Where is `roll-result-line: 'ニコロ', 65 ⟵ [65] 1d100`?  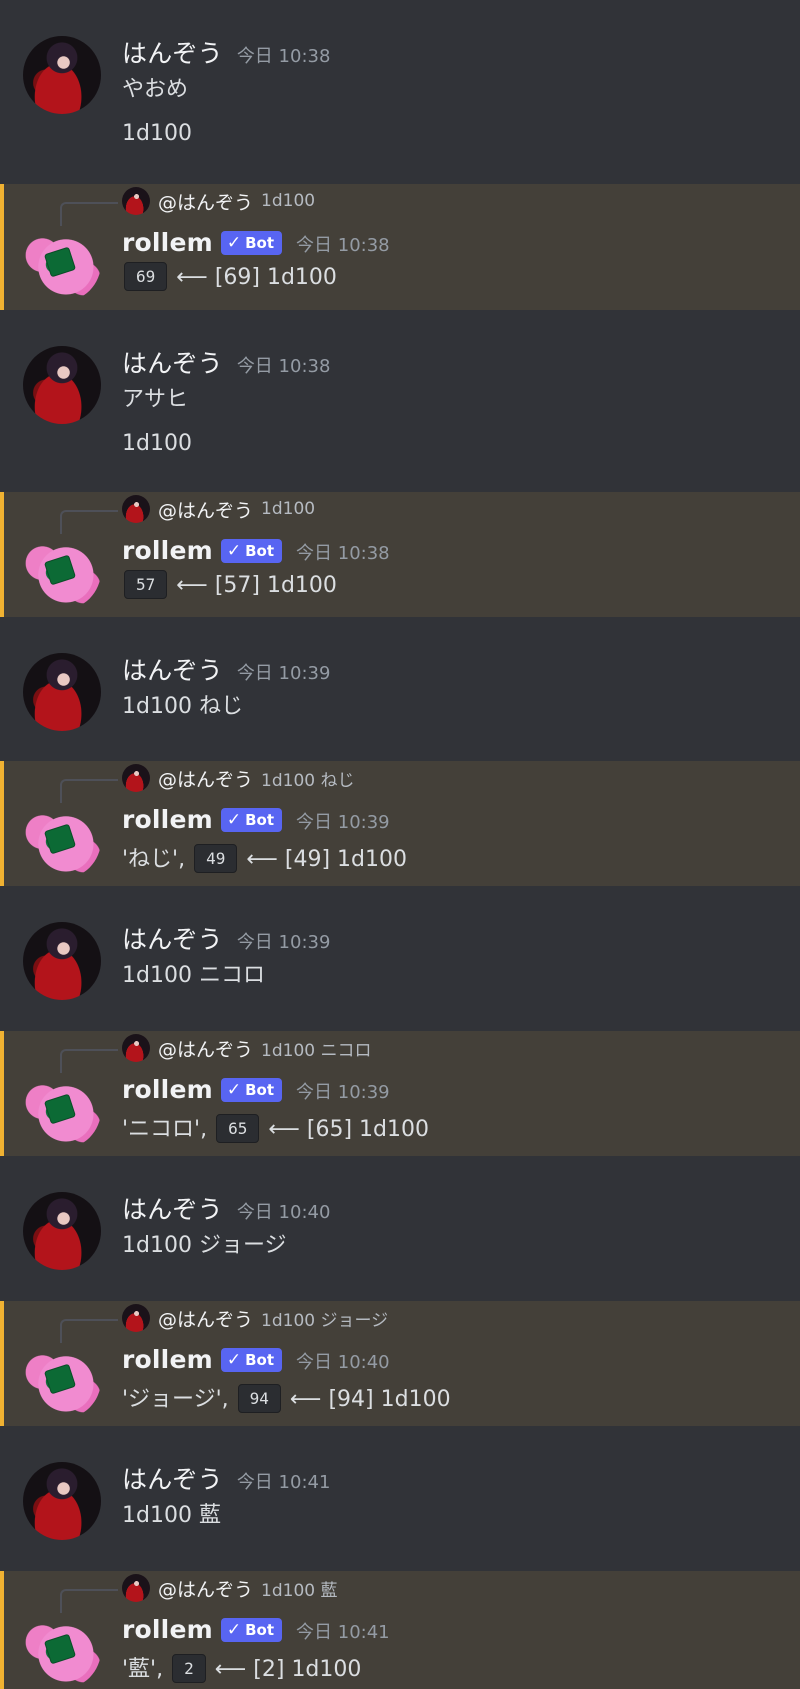
roll-result-line: 'ニコロ', 65 ⟵ [65] 1d100 is located at coordinates (275, 1128).